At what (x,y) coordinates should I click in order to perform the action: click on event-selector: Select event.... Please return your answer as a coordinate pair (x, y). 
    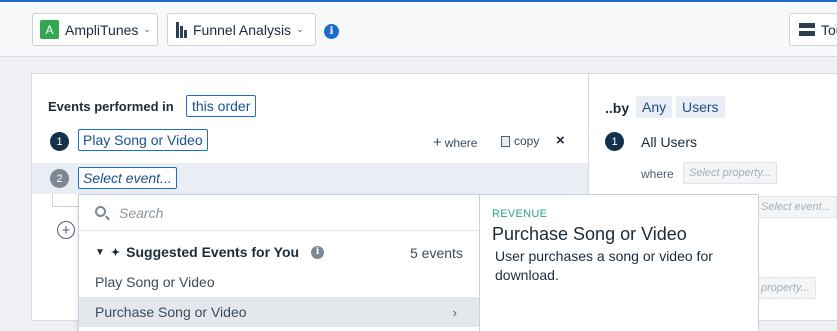
    Looking at the image, I should click on (796, 207).